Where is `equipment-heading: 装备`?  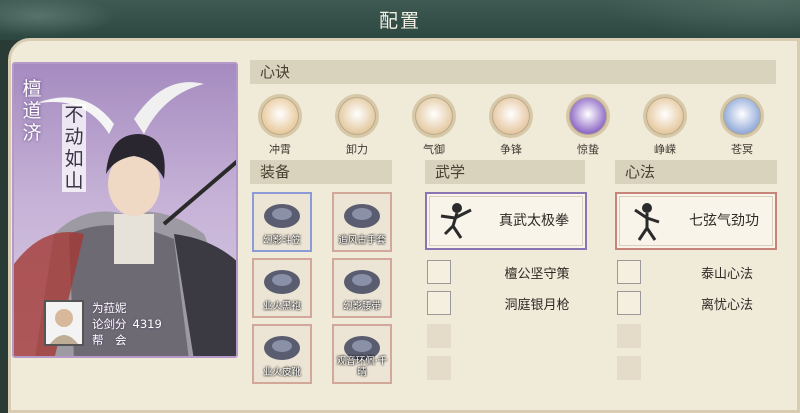
equipment-heading: 装备 is located at coordinates (321, 172).